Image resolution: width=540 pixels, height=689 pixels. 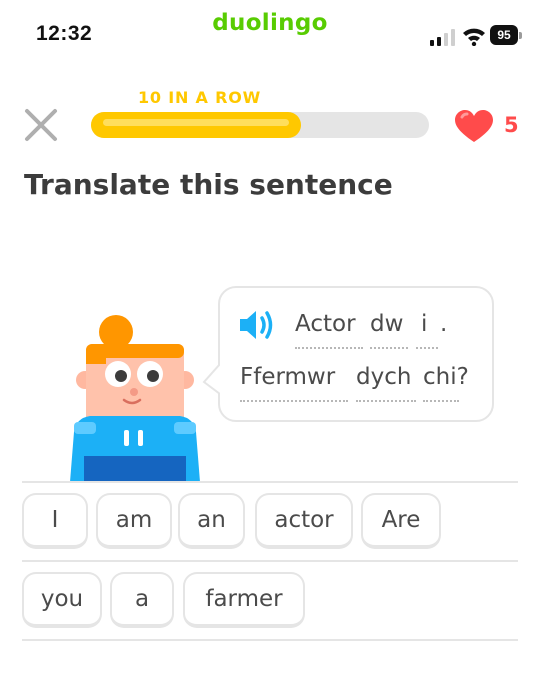 I want to click on battery-icon: 95, so click(x=506, y=35).